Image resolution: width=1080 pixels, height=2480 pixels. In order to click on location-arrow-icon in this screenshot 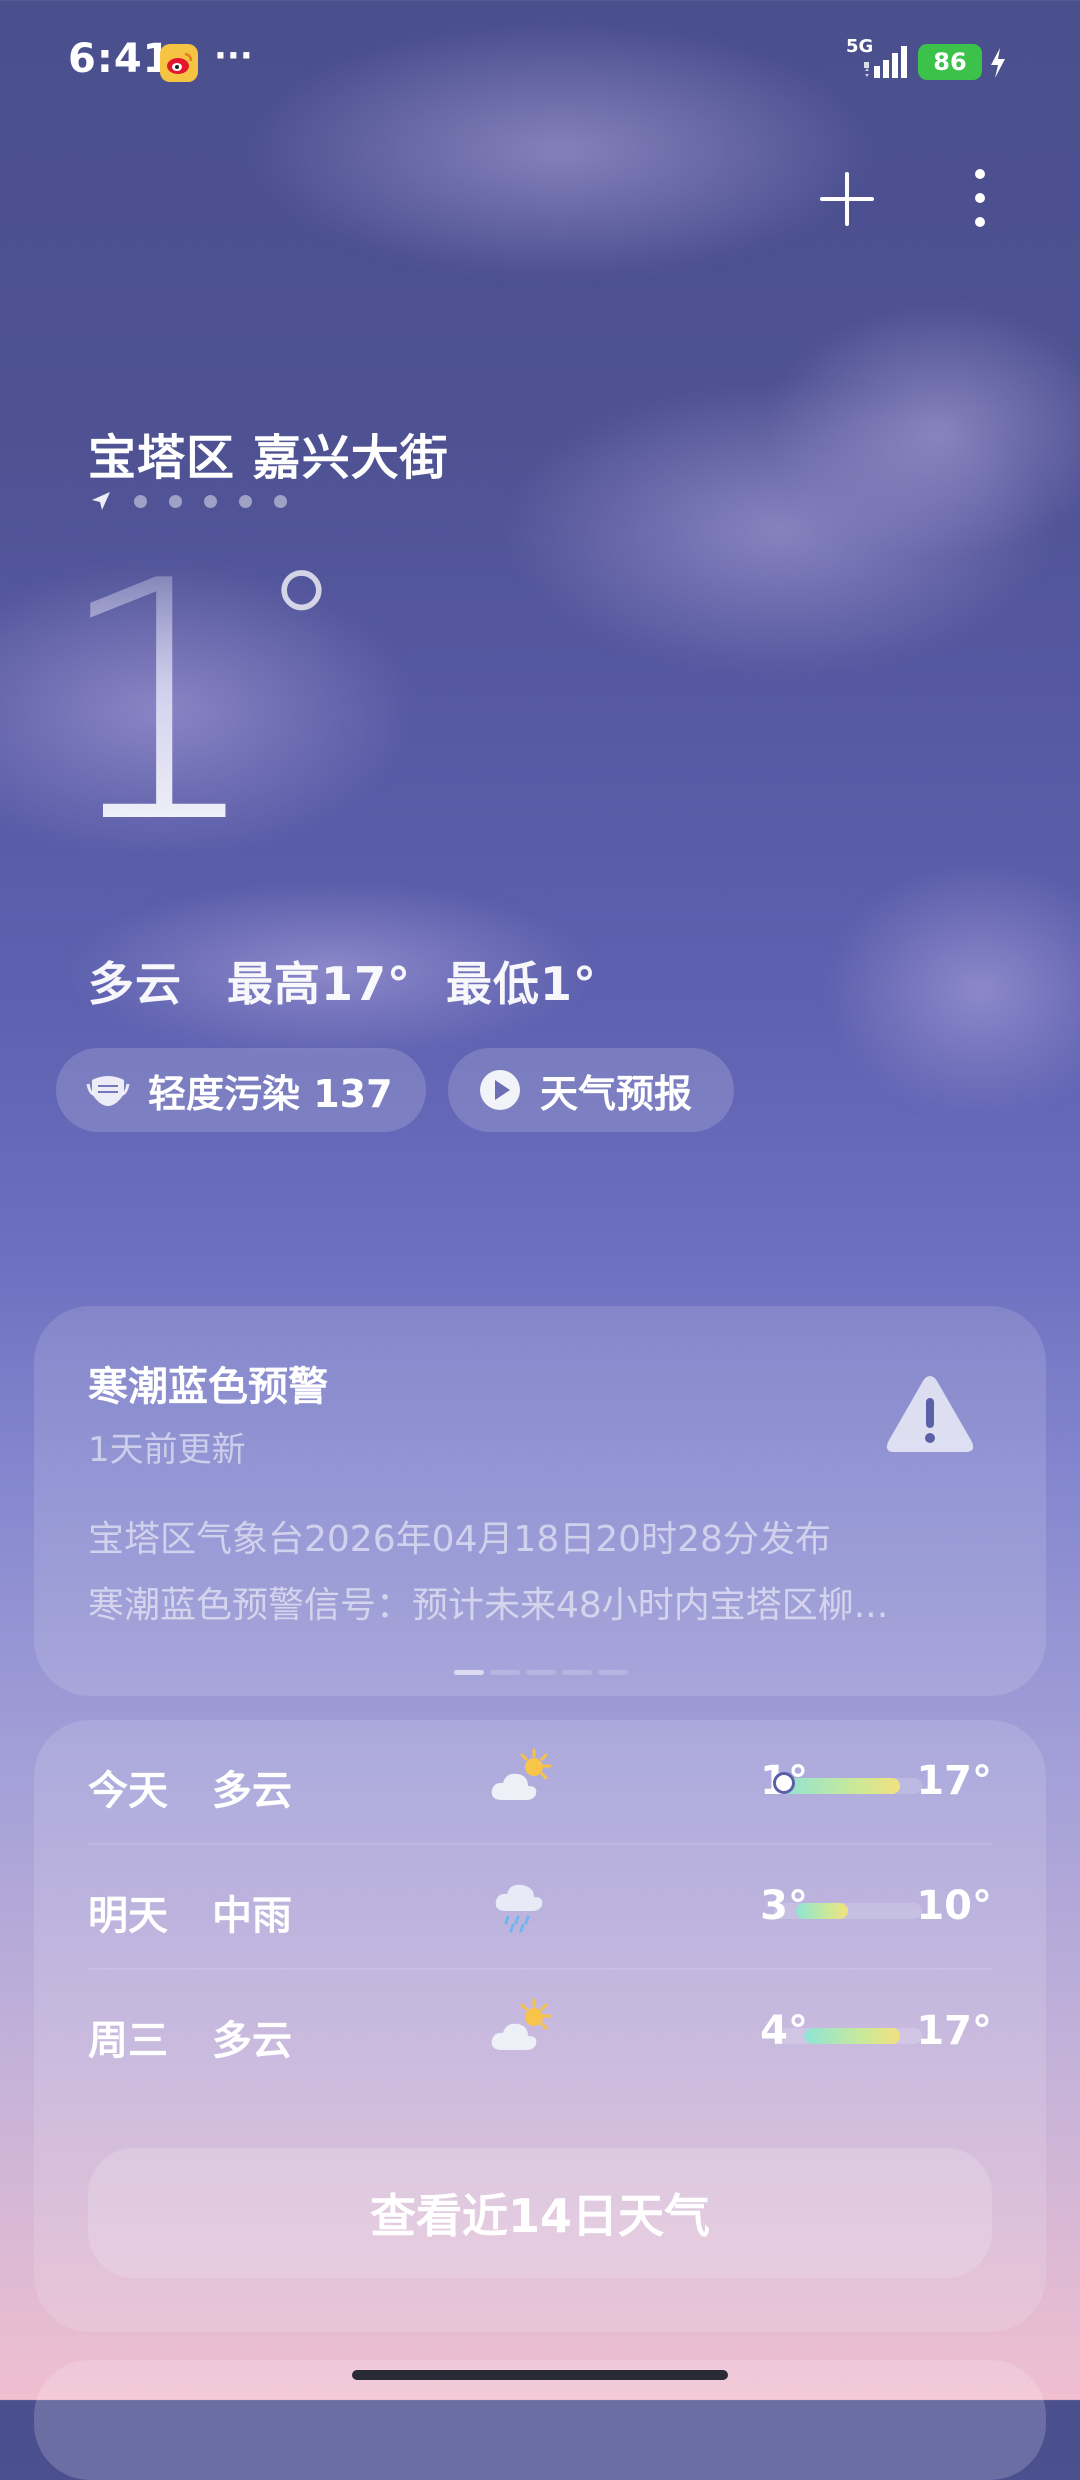, I will do `click(101, 501)`.